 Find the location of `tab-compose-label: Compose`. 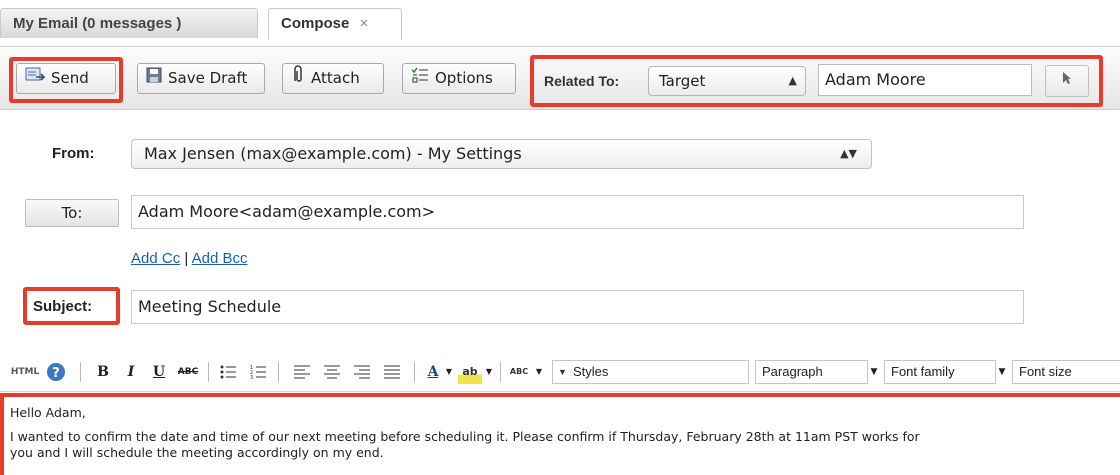

tab-compose-label: Compose is located at coordinates (315, 23).